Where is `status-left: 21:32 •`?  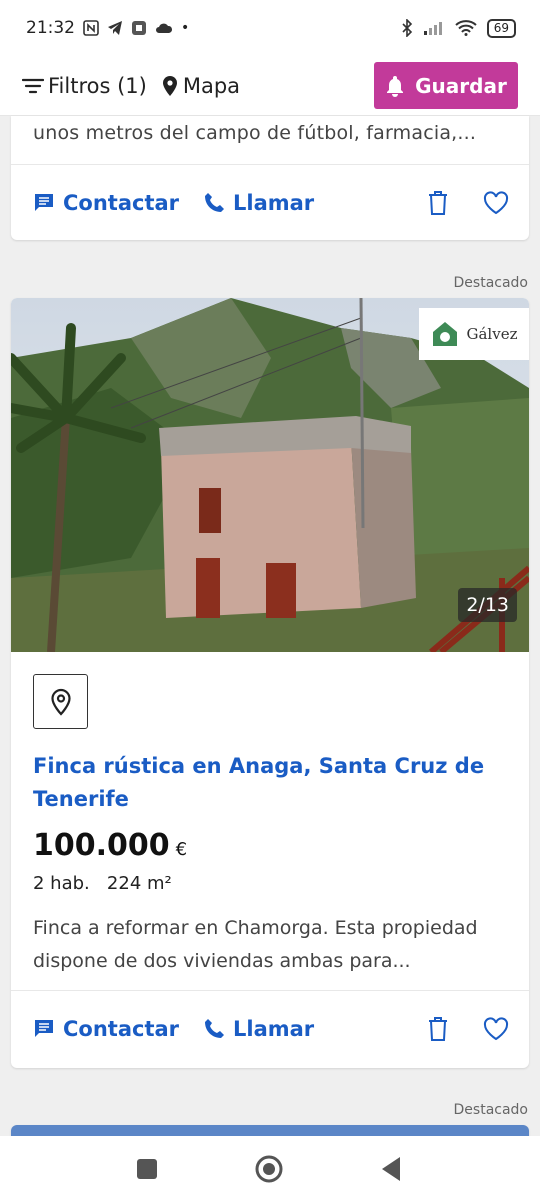 status-left: 21:32 • is located at coordinates (107, 28).